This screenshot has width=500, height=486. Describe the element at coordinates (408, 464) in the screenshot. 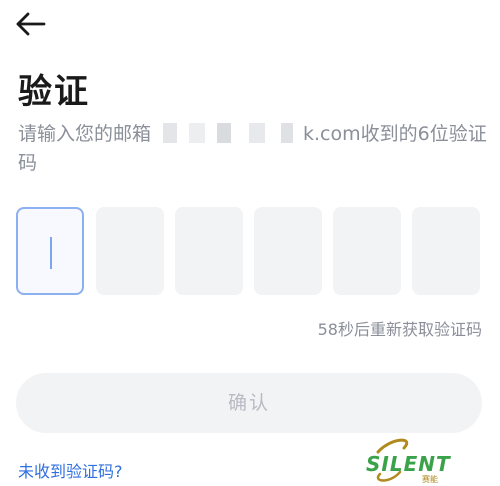

I see `watermark-text: SILENT` at that location.